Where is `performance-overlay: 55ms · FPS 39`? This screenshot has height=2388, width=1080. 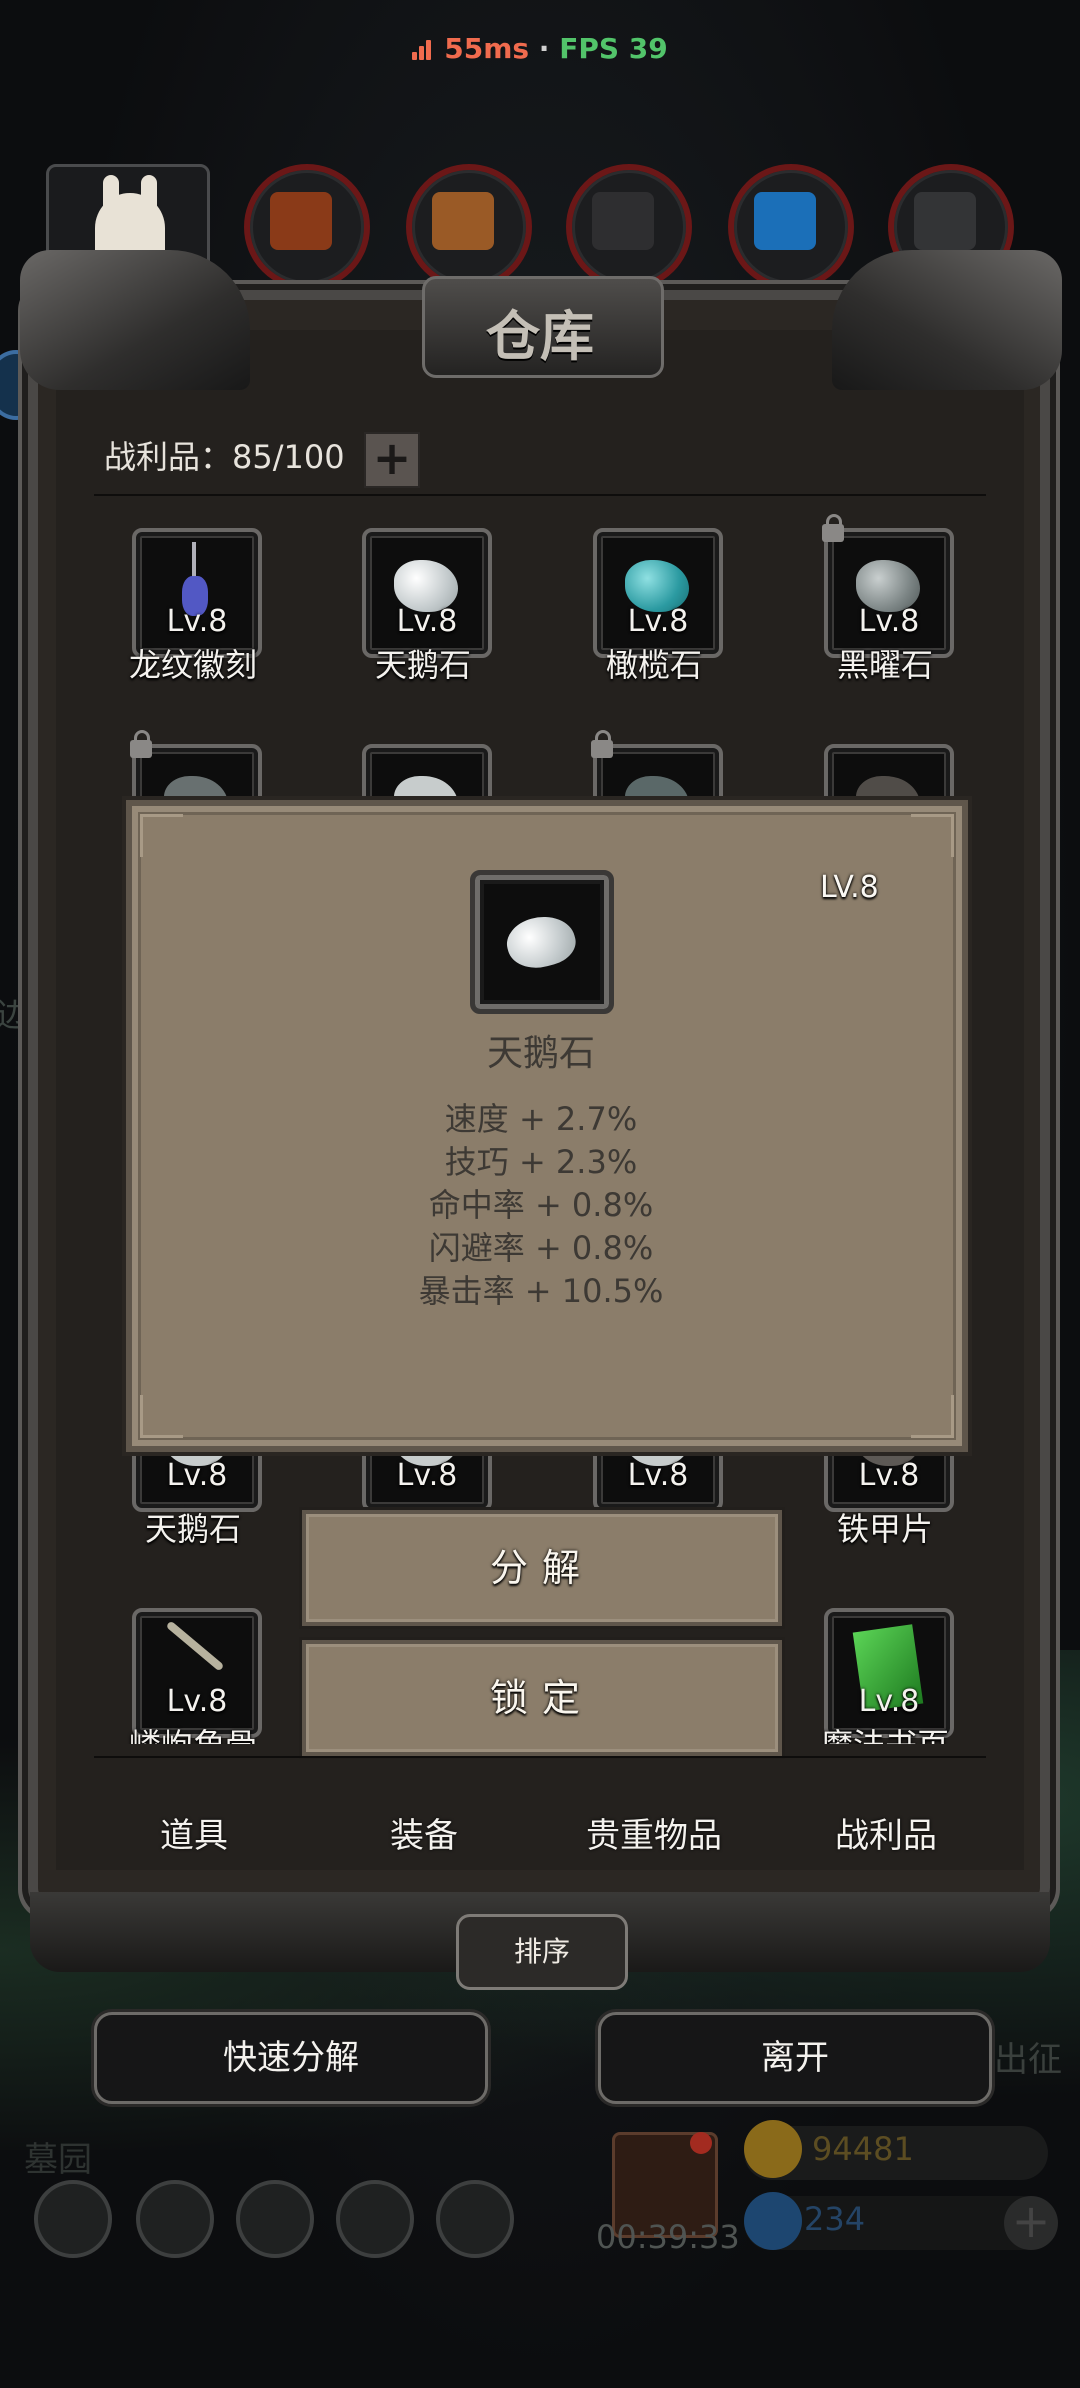 performance-overlay: 55ms · FPS 39 is located at coordinates (540, 48).